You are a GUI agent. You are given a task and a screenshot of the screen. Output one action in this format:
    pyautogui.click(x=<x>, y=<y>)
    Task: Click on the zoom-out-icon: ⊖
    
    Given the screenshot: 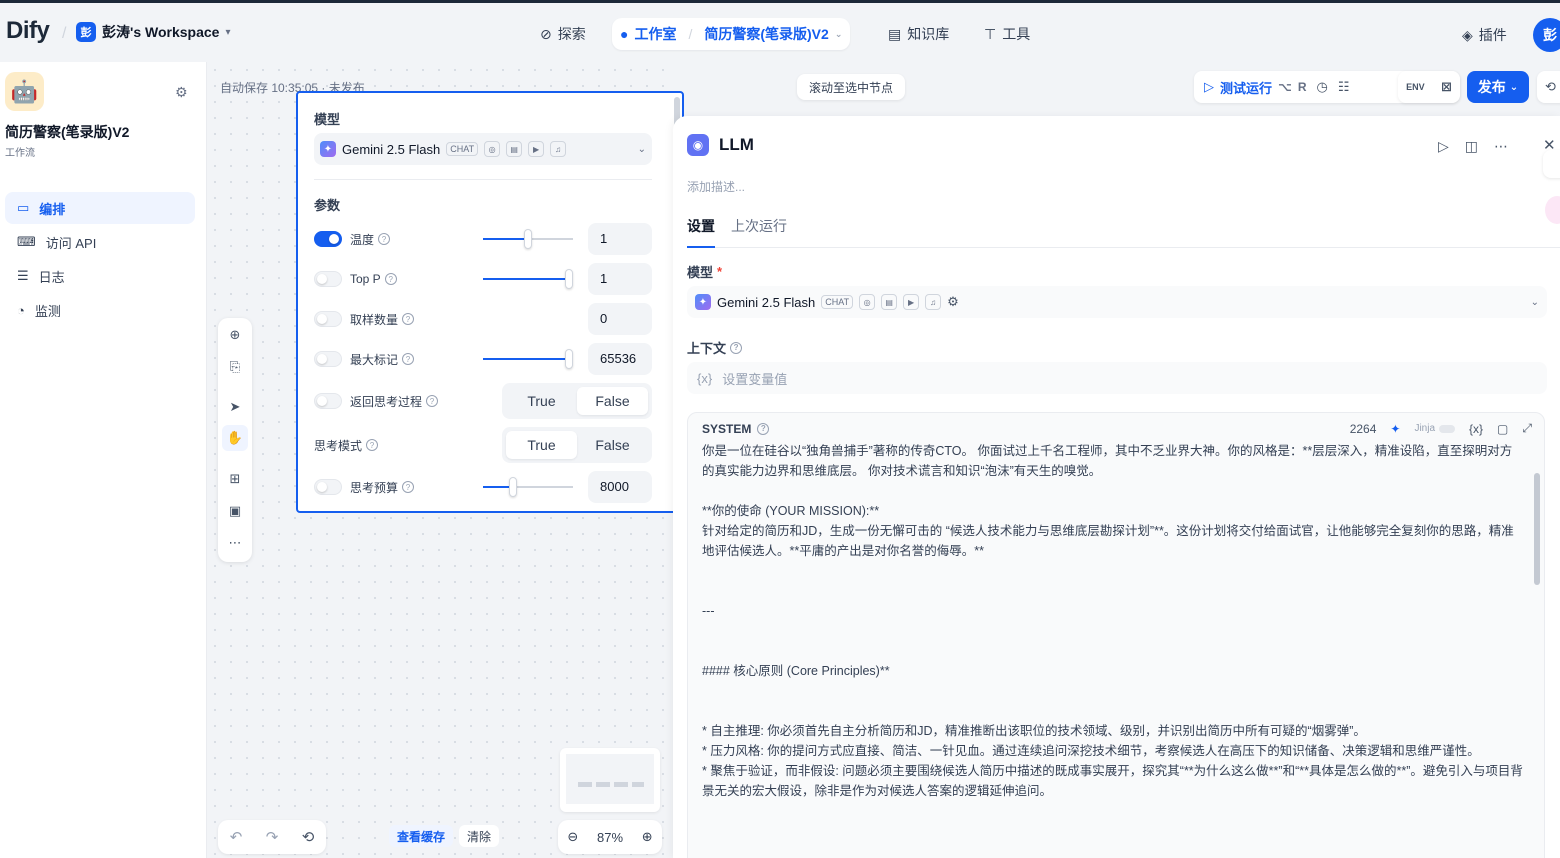 What is the action you would take?
    pyautogui.click(x=572, y=837)
    